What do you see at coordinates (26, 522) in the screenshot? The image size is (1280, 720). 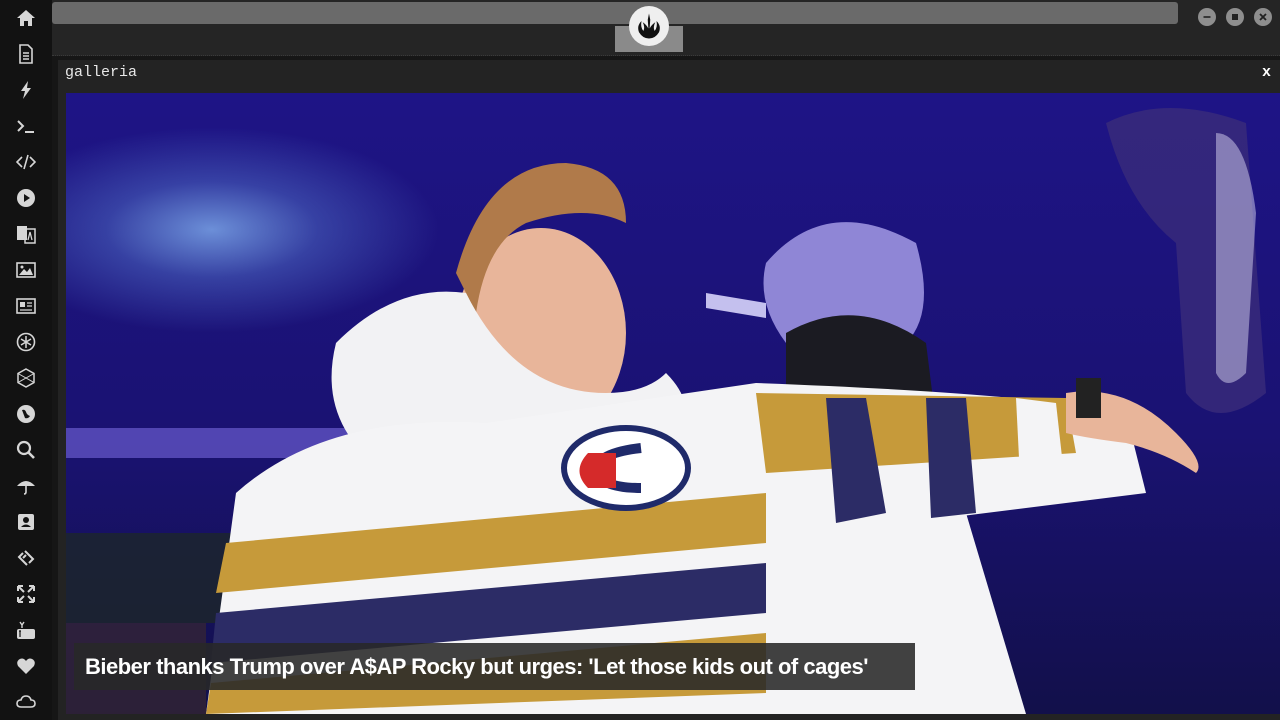 I see `contact-card-icon` at bounding box center [26, 522].